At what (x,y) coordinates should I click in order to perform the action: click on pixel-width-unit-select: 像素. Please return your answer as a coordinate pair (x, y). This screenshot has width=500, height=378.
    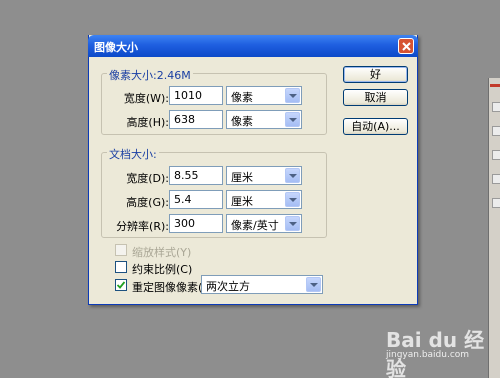
    Looking at the image, I should click on (264, 95).